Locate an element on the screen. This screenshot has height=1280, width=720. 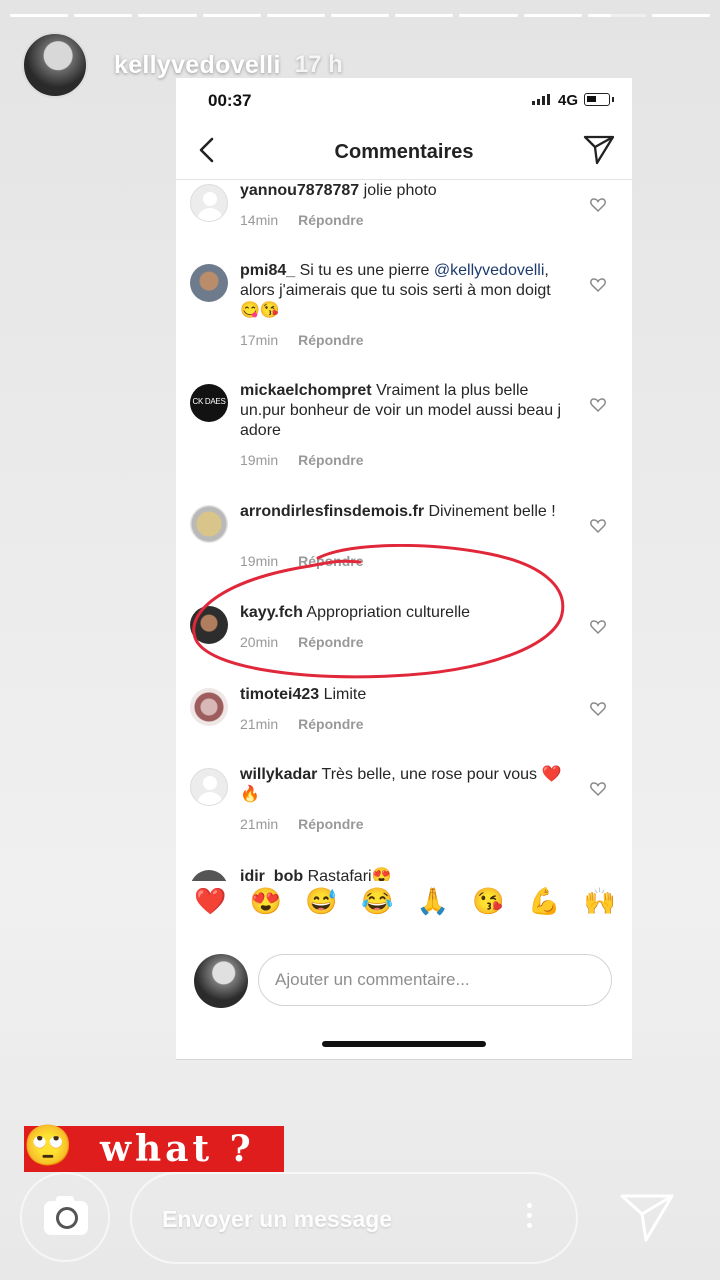
comment-body: Limite is located at coordinates (345, 694).